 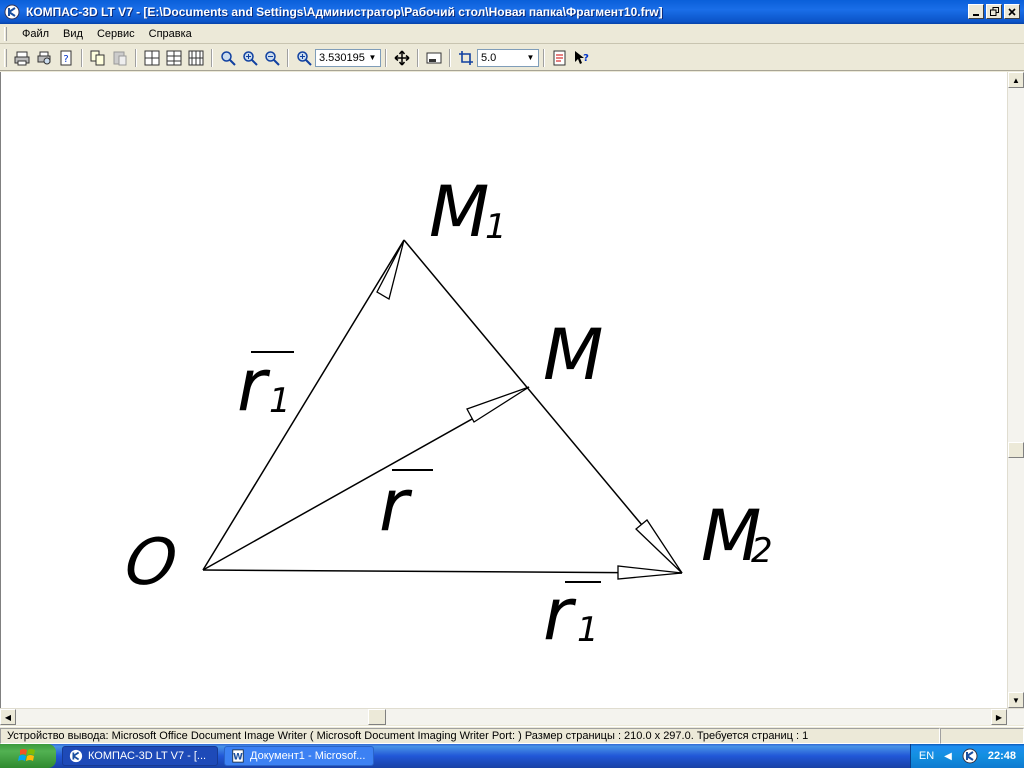 I want to click on magnifier-icon, so click(x=228, y=58).